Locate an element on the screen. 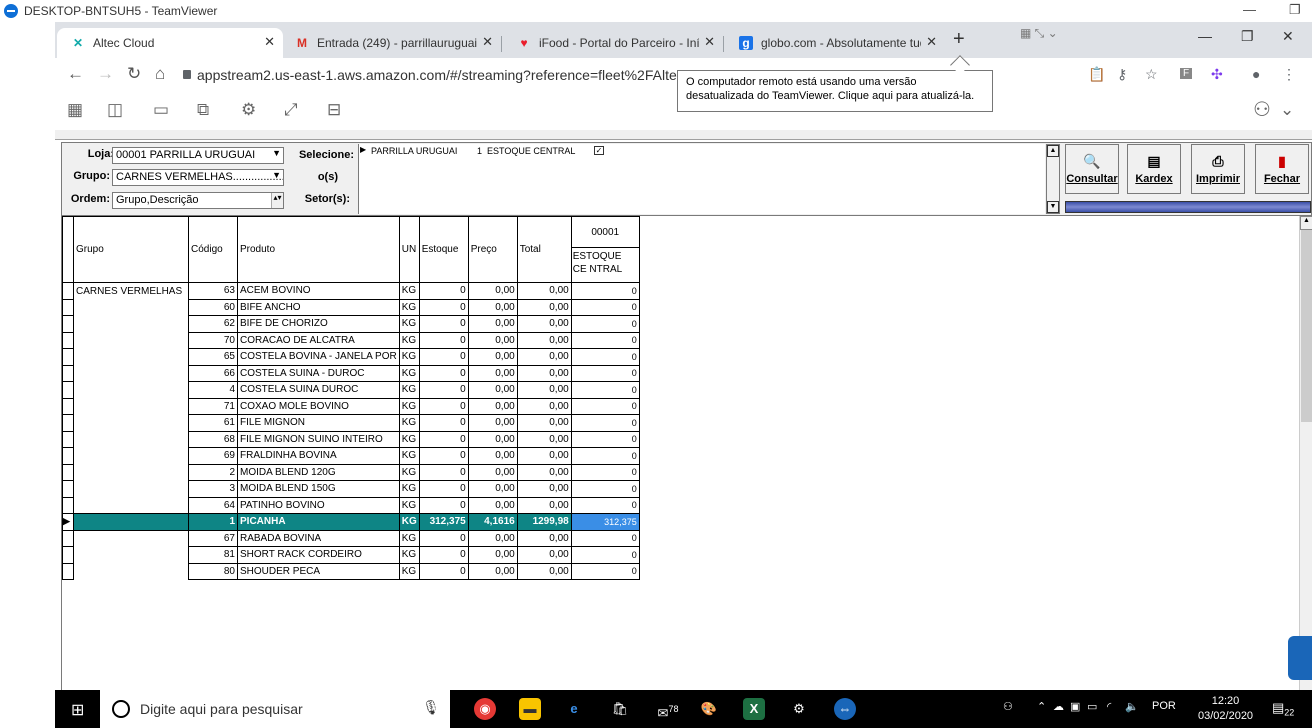 This screenshot has width=1312, height=728. row-pointer-icon: ▶ is located at coordinates (68, 522).